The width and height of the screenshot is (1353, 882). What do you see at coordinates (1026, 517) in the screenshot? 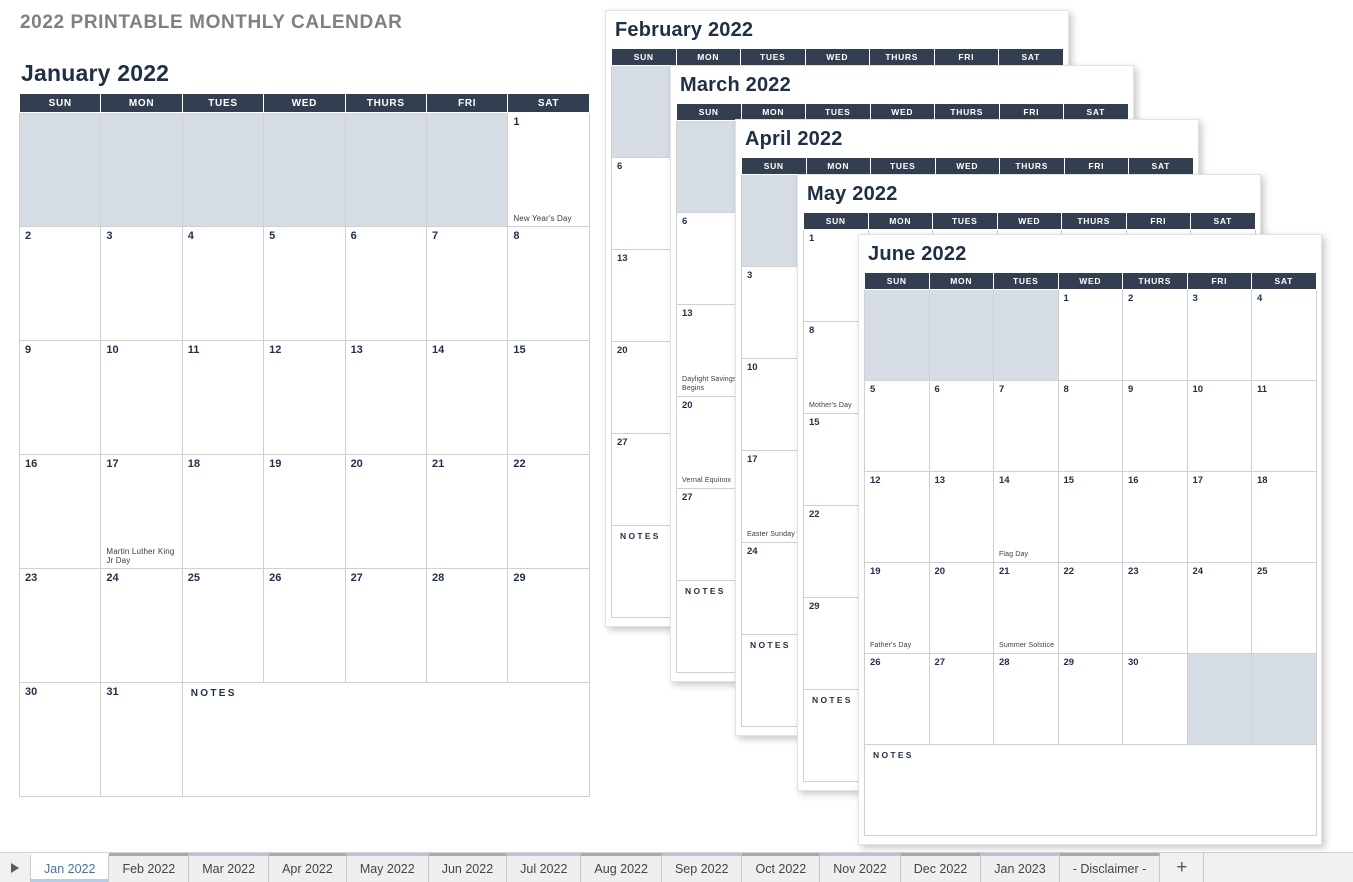
I see `calendar-cell-day: 14 Flag Day` at bounding box center [1026, 517].